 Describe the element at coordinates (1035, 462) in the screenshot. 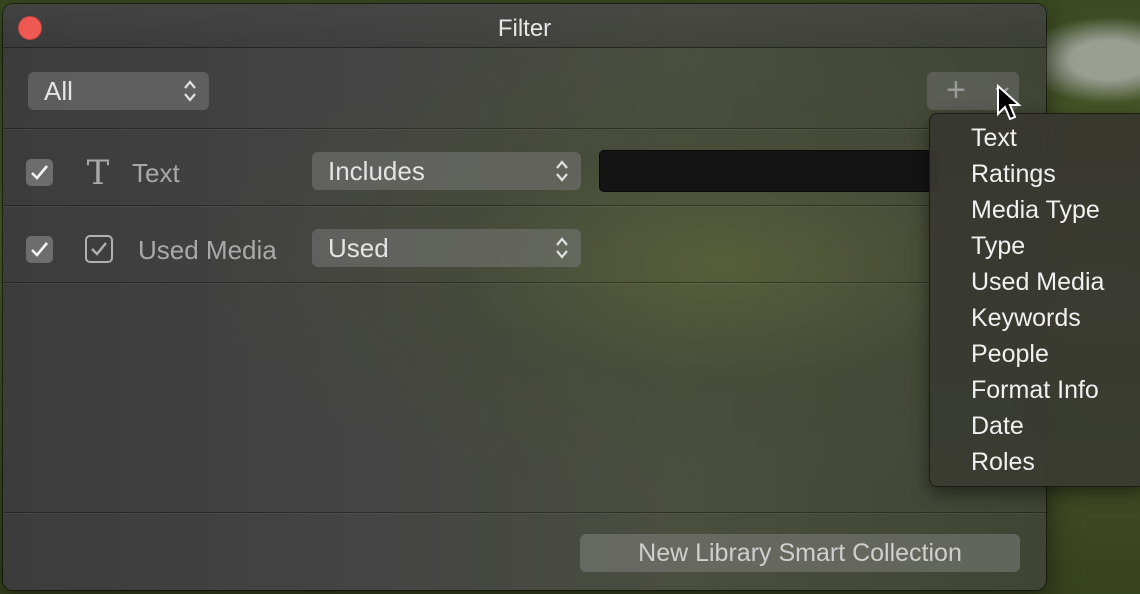

I see `menu-item-roles: Roles` at that location.